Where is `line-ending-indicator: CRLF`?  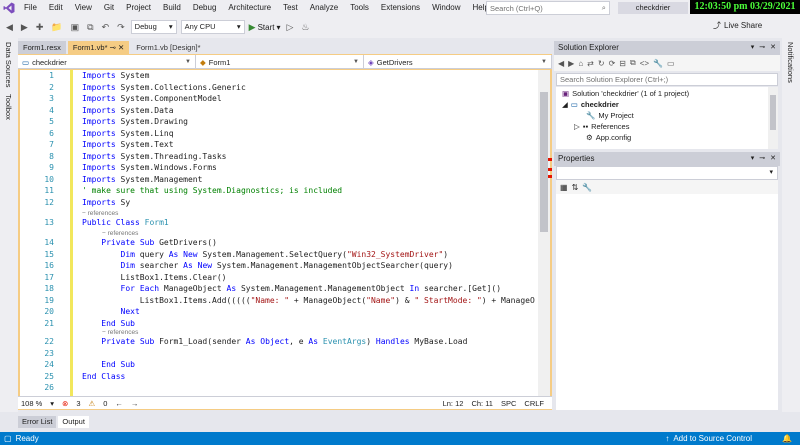 line-ending-indicator: CRLF is located at coordinates (534, 403).